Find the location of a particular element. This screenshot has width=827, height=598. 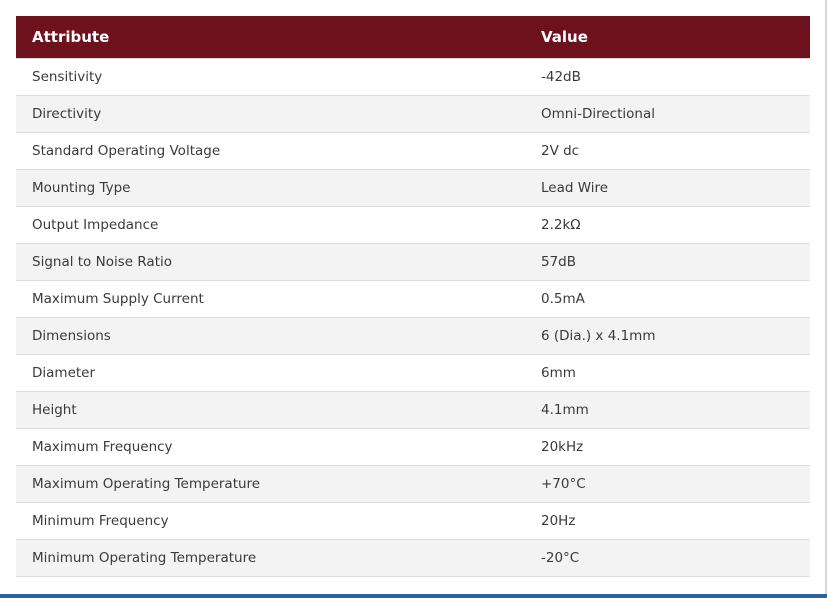

value-cell: 20Hz is located at coordinates (667, 521).